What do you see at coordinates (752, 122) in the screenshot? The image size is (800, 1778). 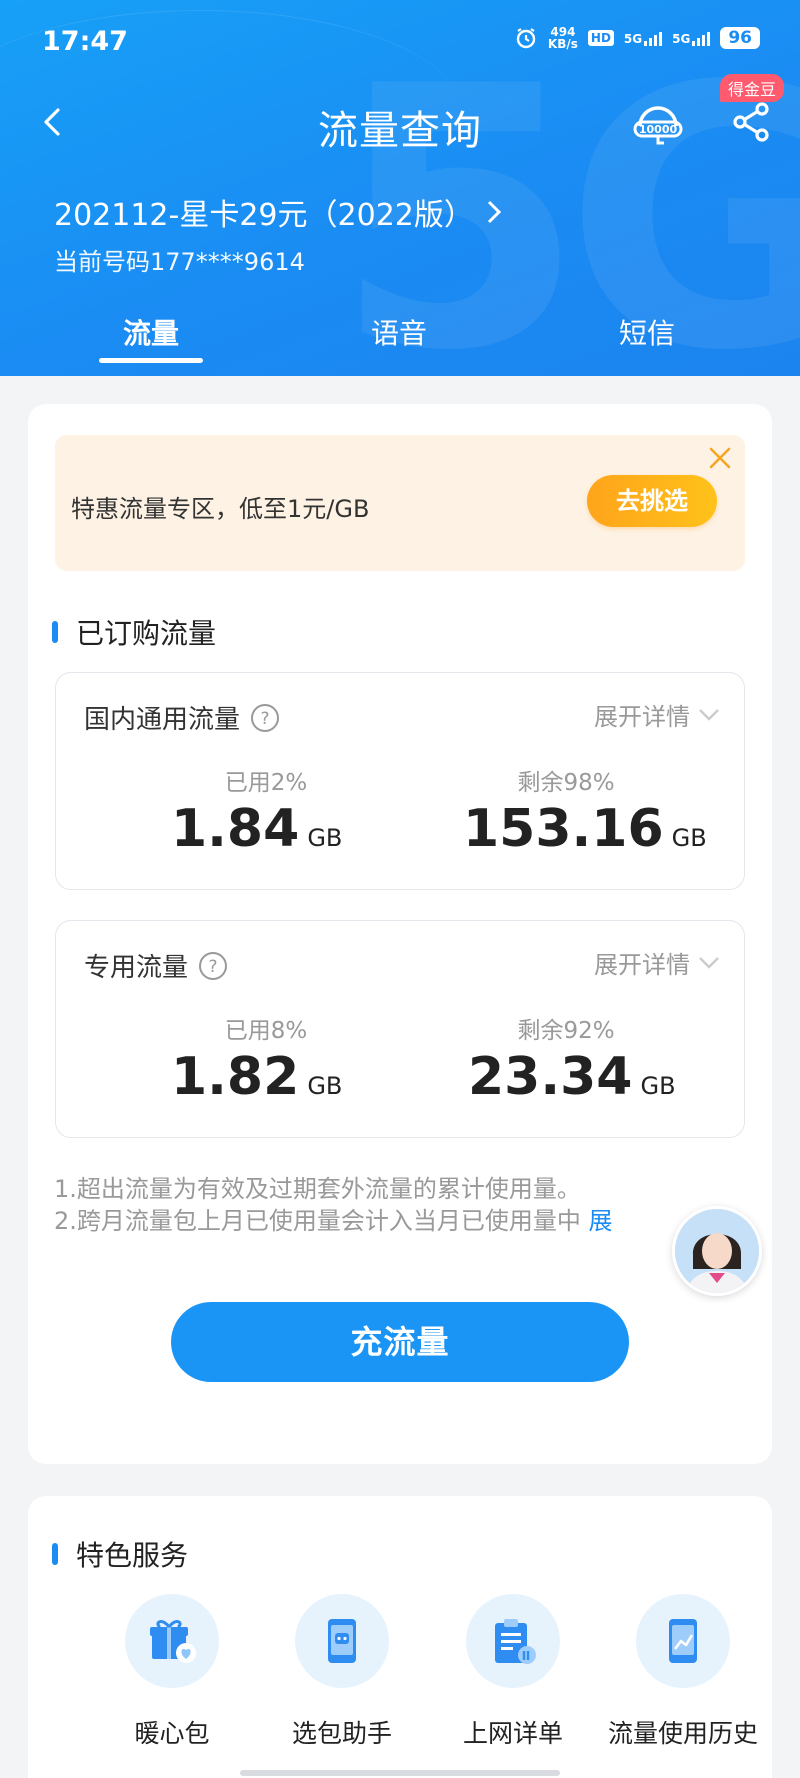 I see `share-icon` at bounding box center [752, 122].